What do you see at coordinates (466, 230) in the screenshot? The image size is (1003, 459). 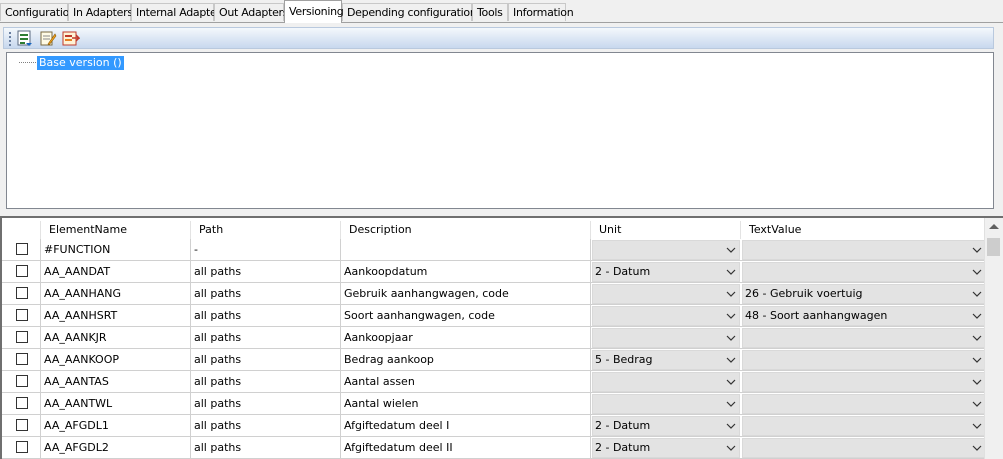 I see `column-header-description: Description` at bounding box center [466, 230].